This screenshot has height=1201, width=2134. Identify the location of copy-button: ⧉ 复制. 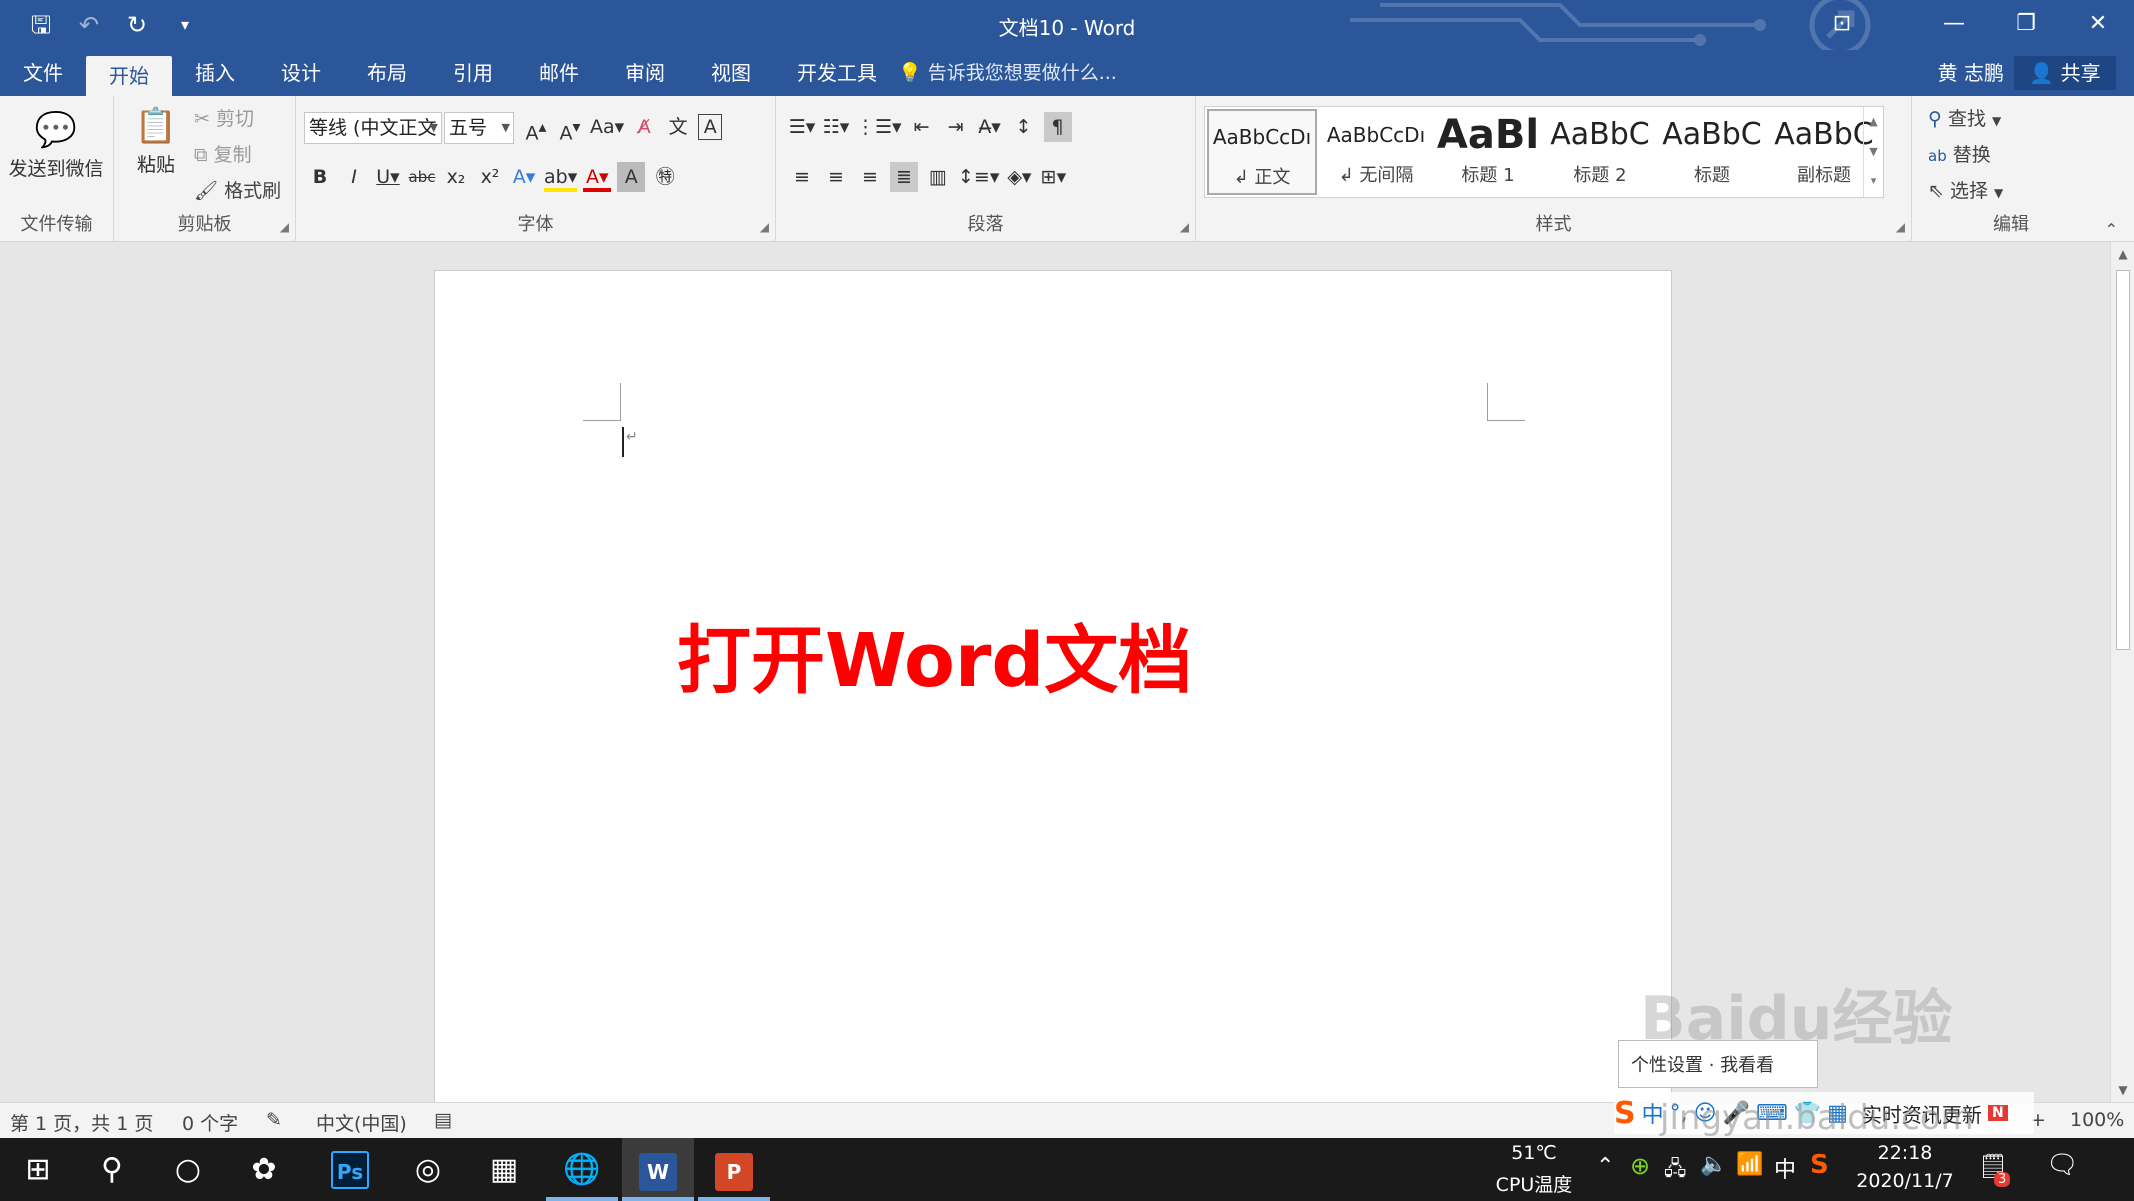
(223, 153).